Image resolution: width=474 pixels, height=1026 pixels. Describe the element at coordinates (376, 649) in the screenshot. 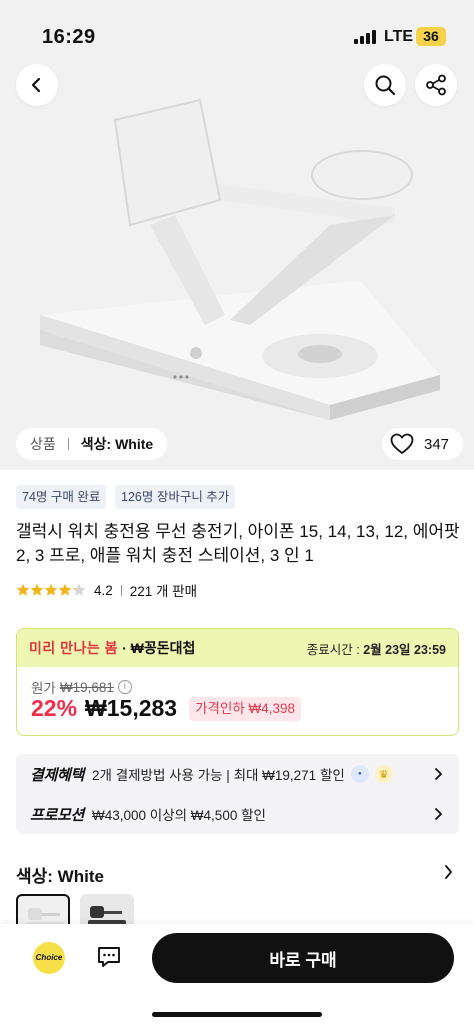

I see `deal-end-time: 종료시간 : 2월 23일 23:59` at that location.